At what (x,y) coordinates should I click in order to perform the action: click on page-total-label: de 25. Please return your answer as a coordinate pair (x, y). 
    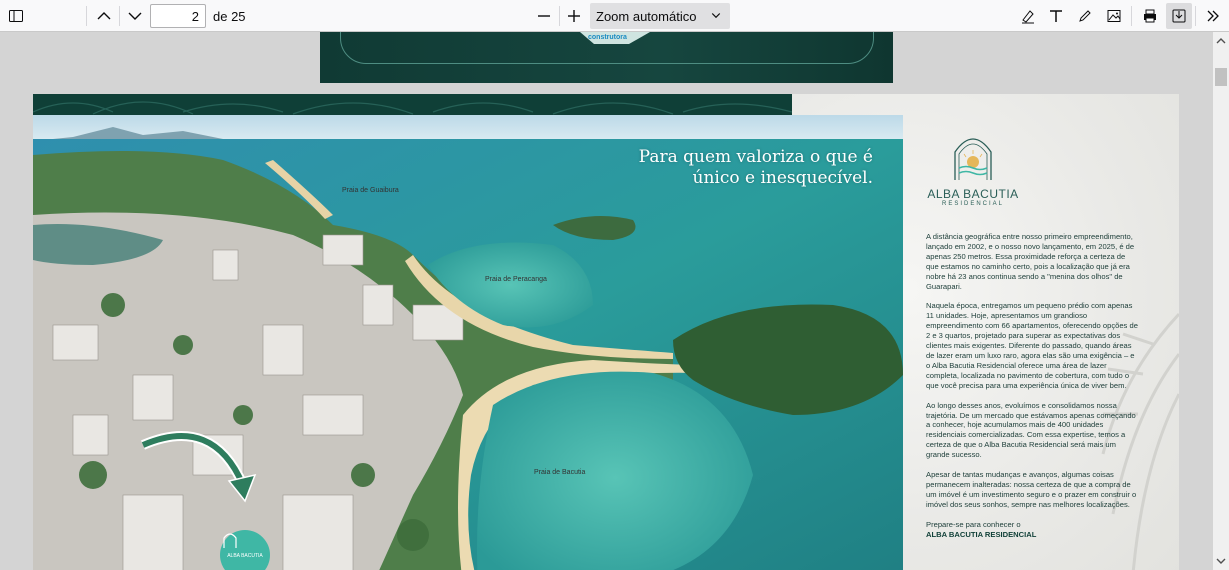
    Looking at the image, I should click on (229, 16).